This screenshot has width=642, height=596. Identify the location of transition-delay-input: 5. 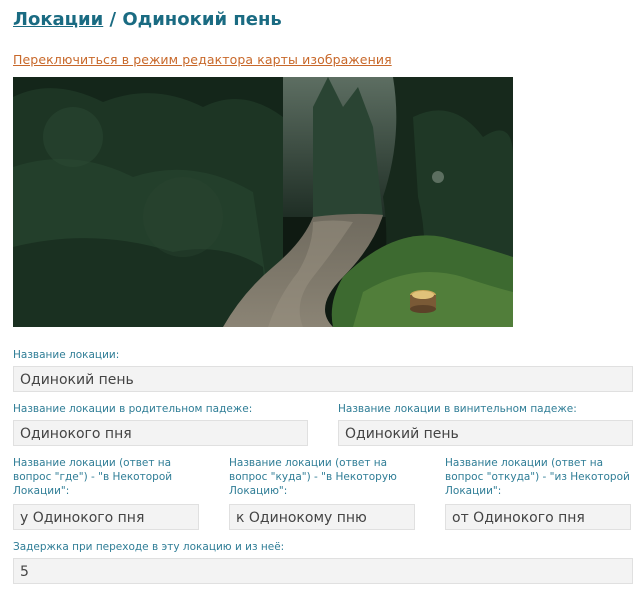
(323, 571).